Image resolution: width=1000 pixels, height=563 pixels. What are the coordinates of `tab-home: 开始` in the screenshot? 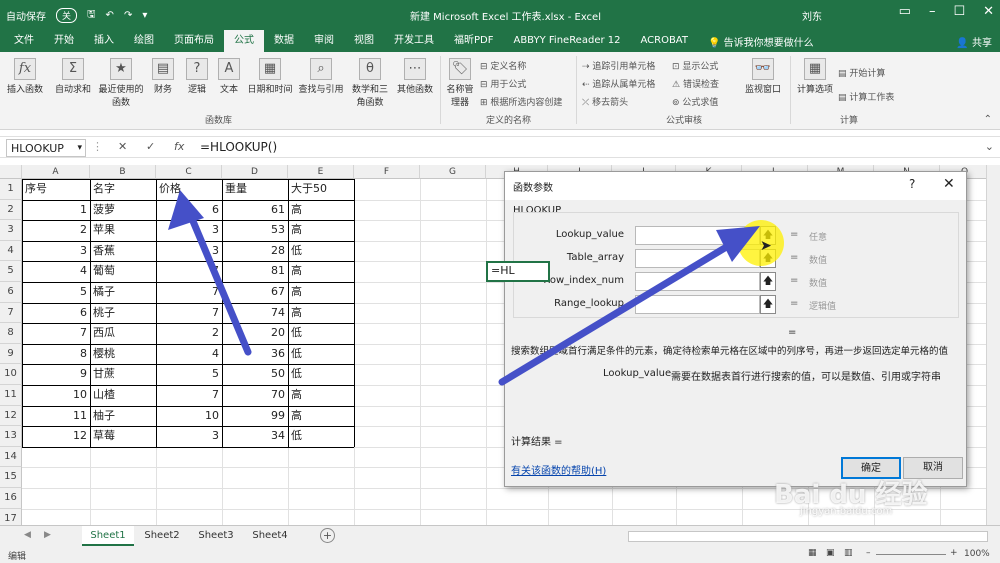 It's located at (64, 41).